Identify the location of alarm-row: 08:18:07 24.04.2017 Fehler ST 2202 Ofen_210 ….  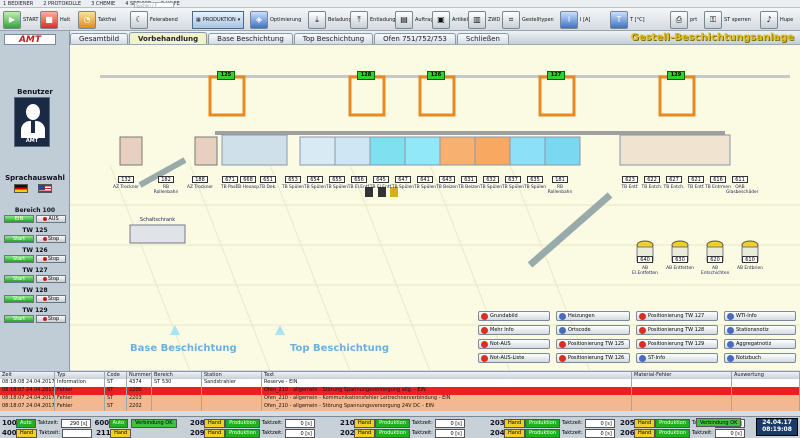
(400, 407).